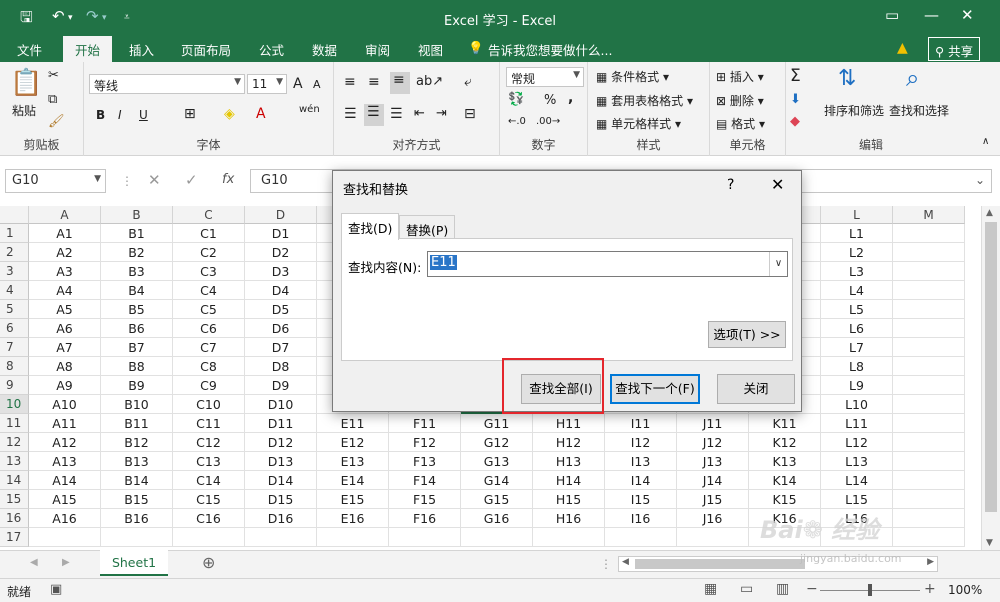 This screenshot has width=1000, height=602. Describe the element at coordinates (137, 271) in the screenshot. I see `cell-B3: B3` at that location.